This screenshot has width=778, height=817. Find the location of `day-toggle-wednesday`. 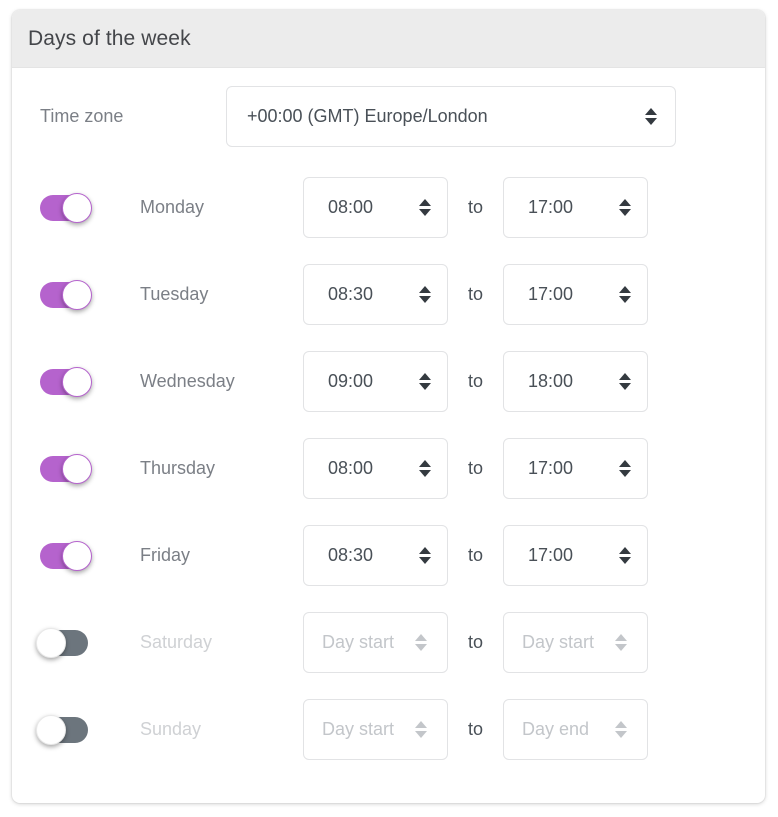

day-toggle-wednesday is located at coordinates (66, 381).